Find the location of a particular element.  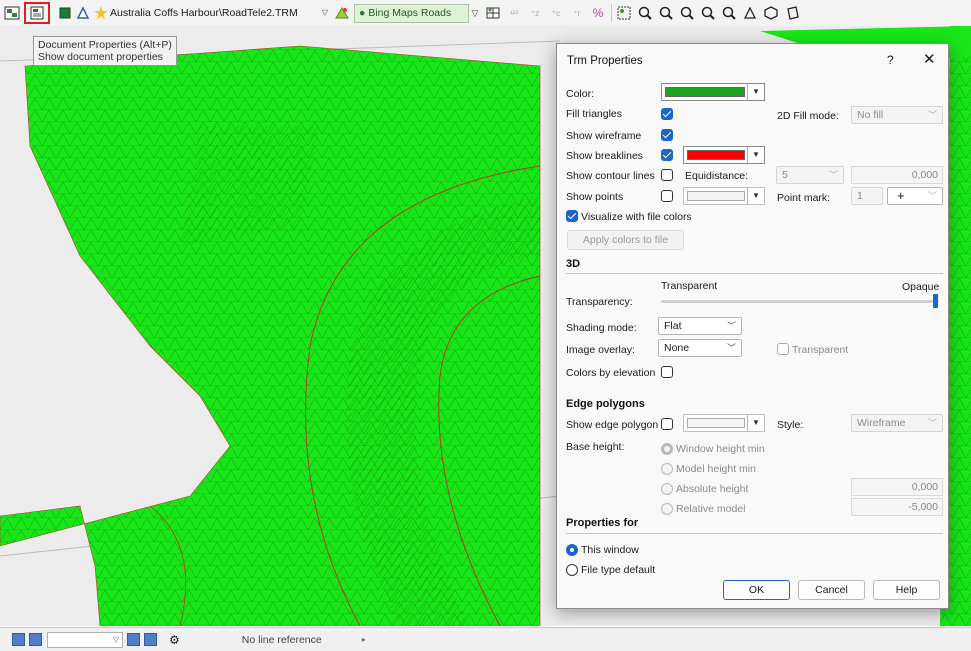

transparency-label: Transparency: is located at coordinates (599, 302).